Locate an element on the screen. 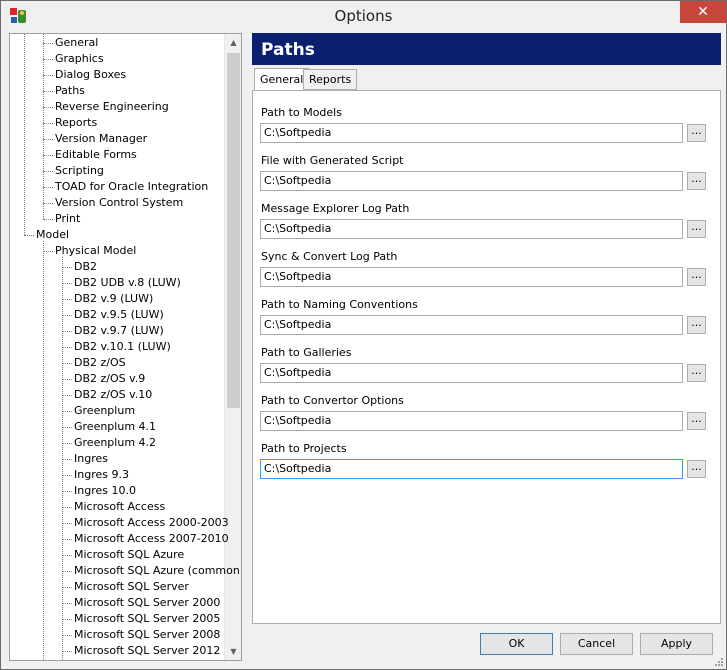  tree-item: Graphics is located at coordinates (79, 59).